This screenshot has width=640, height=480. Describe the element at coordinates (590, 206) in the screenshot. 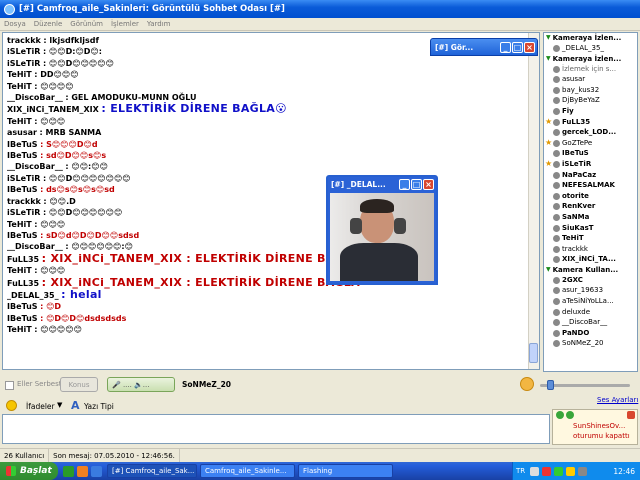

I see `user-list-item: RenKver` at that location.